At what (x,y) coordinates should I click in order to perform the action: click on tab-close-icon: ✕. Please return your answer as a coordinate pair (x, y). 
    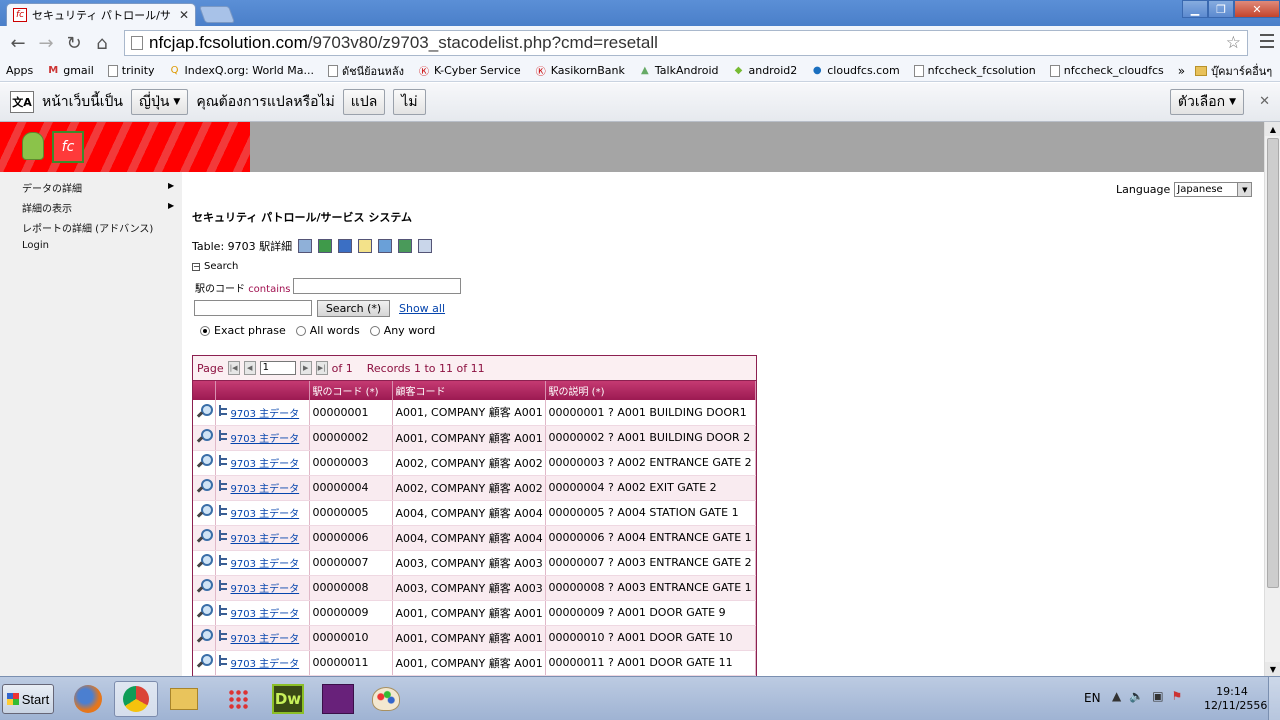
    Looking at the image, I should click on (184, 15).